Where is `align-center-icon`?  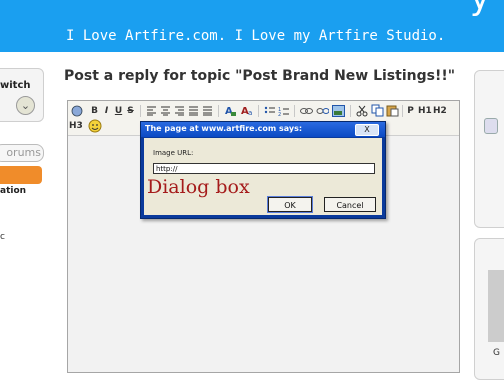
align-center-icon is located at coordinates (165, 111).